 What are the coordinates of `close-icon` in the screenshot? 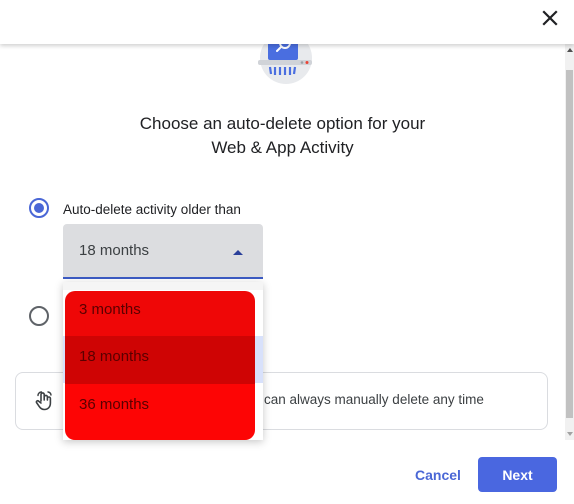 It's located at (550, 18).